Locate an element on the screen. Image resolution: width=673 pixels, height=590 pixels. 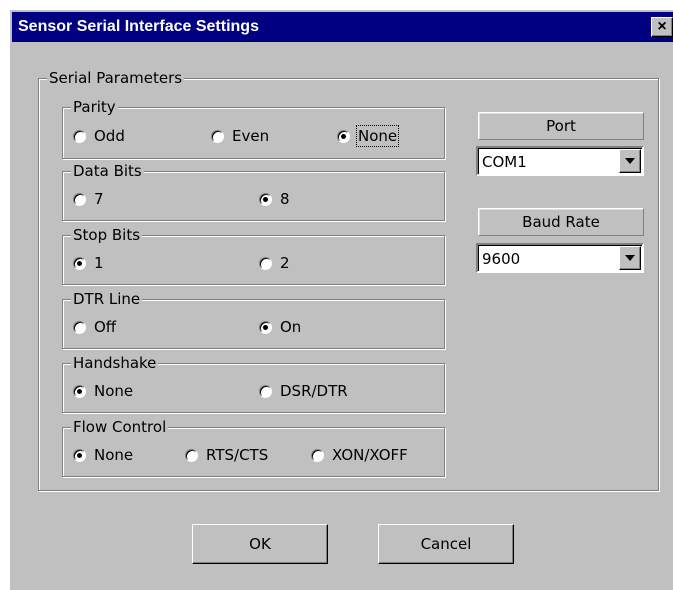
handshake-dsr-dtr-option: DSR/DTR is located at coordinates (303, 391).